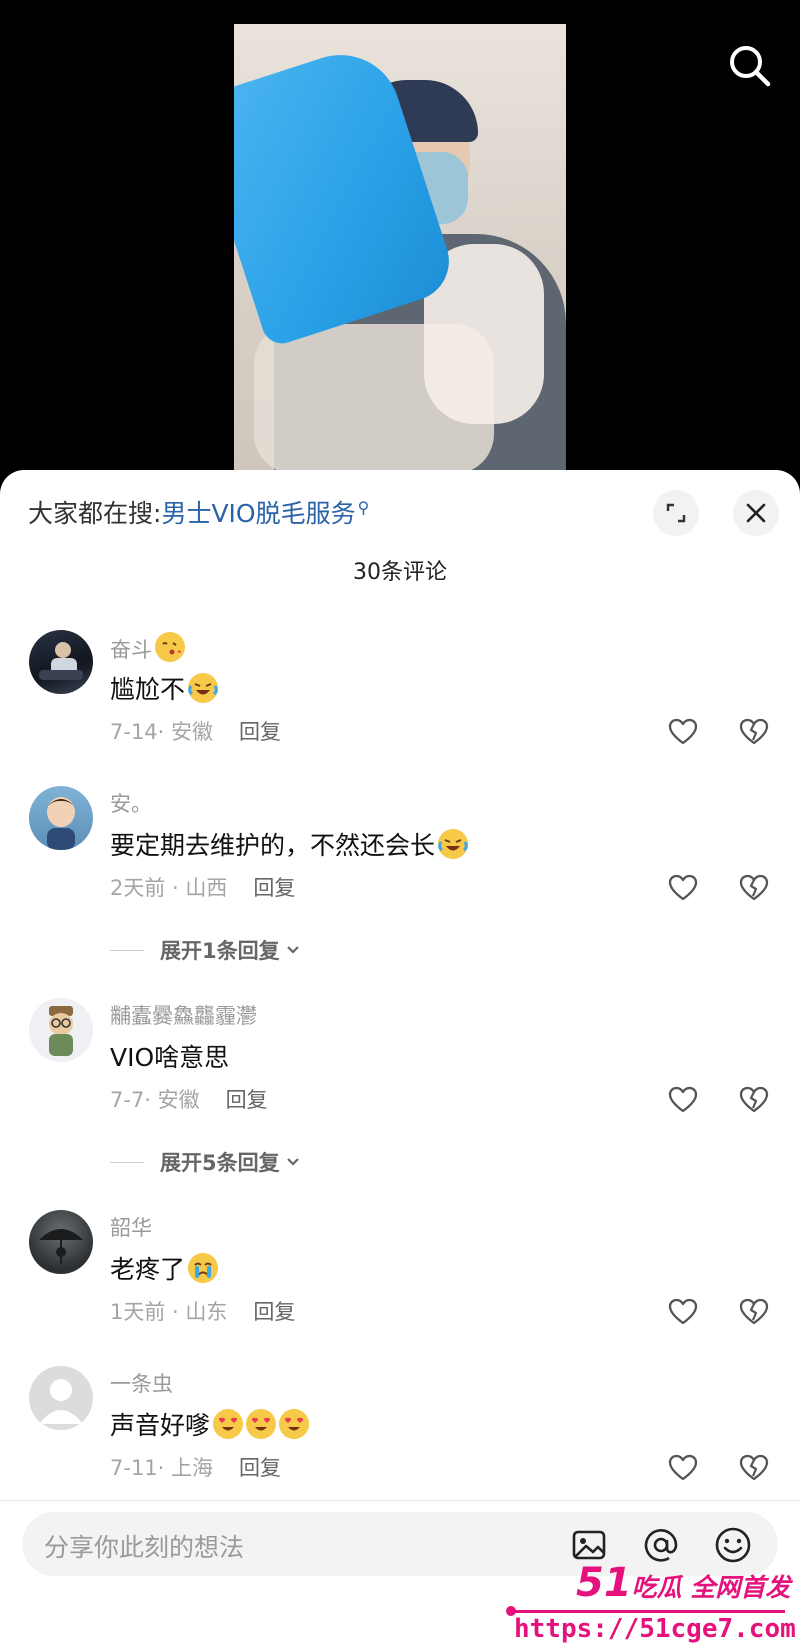  I want to click on comment-time-location: 7-7· 安徽, so click(155, 1100).